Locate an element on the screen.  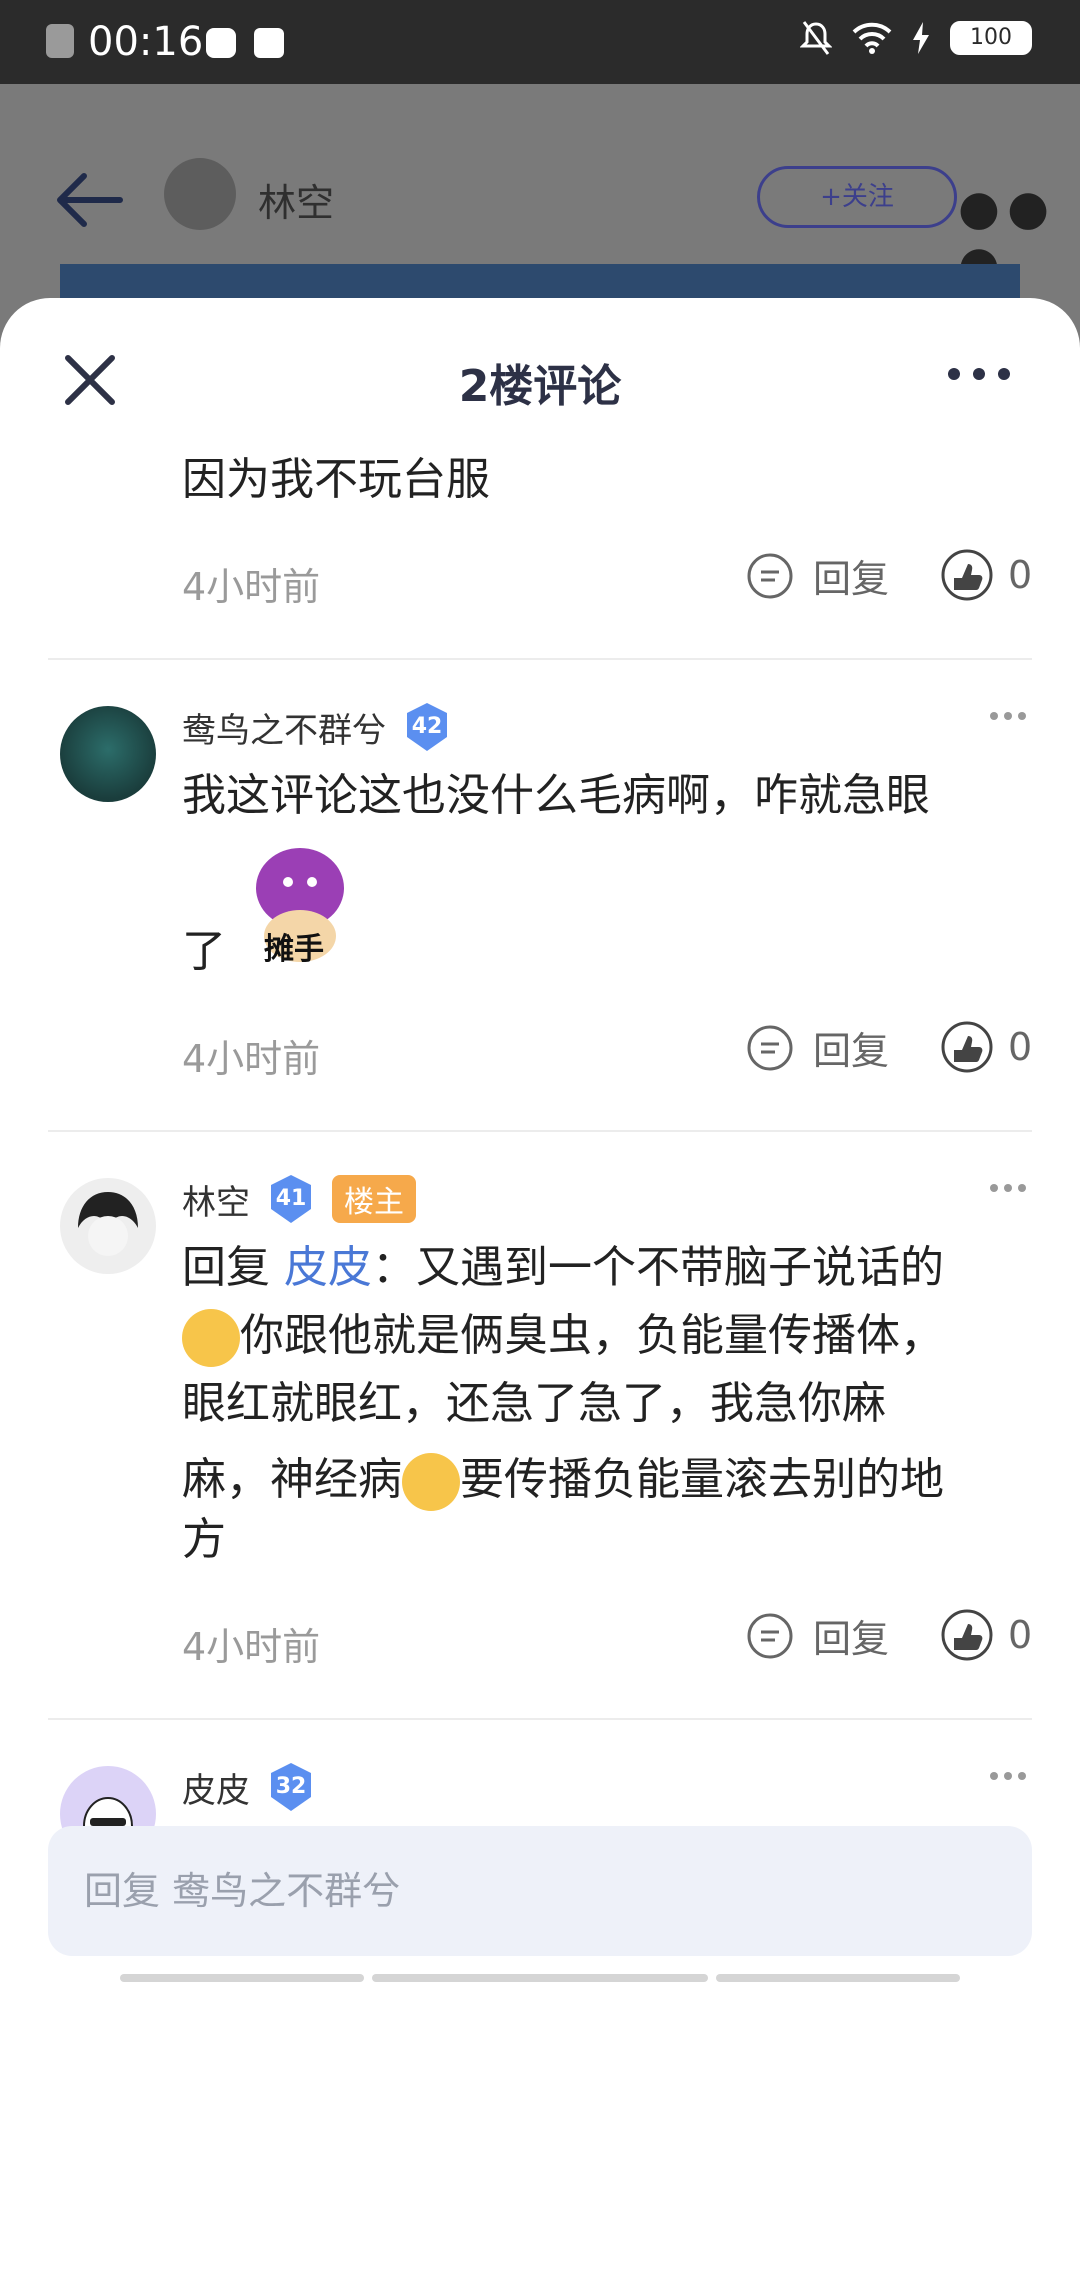
owner-tag: 楼主 is located at coordinates (374, 1199).